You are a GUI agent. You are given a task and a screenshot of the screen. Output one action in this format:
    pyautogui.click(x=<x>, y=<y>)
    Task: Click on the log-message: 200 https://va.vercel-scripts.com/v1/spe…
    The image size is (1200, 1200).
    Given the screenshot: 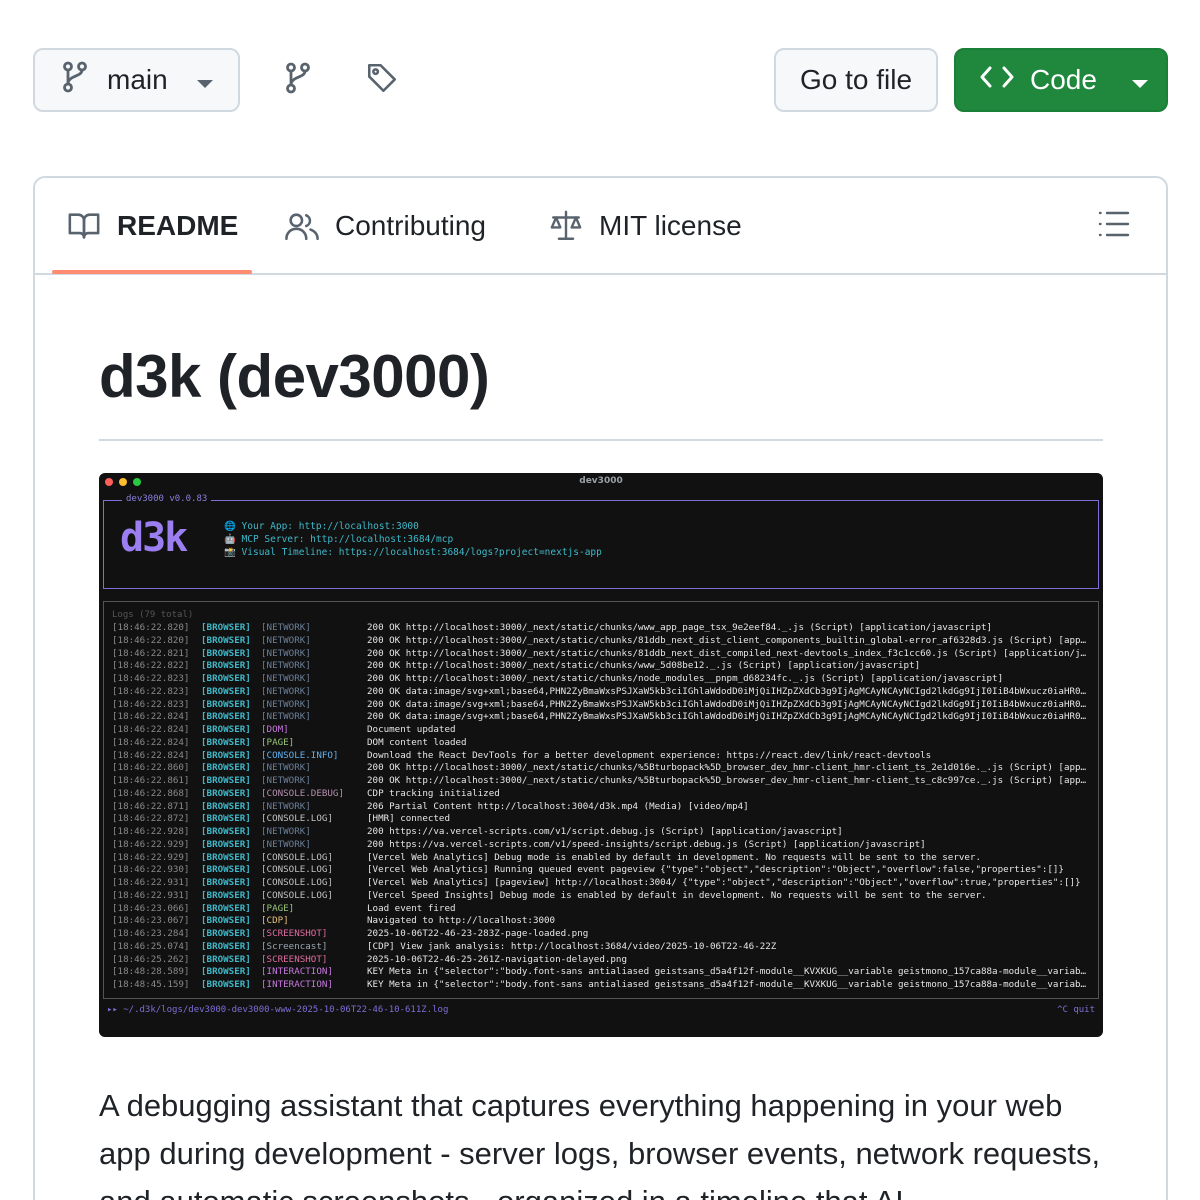 What is the action you would take?
    pyautogui.click(x=646, y=844)
    